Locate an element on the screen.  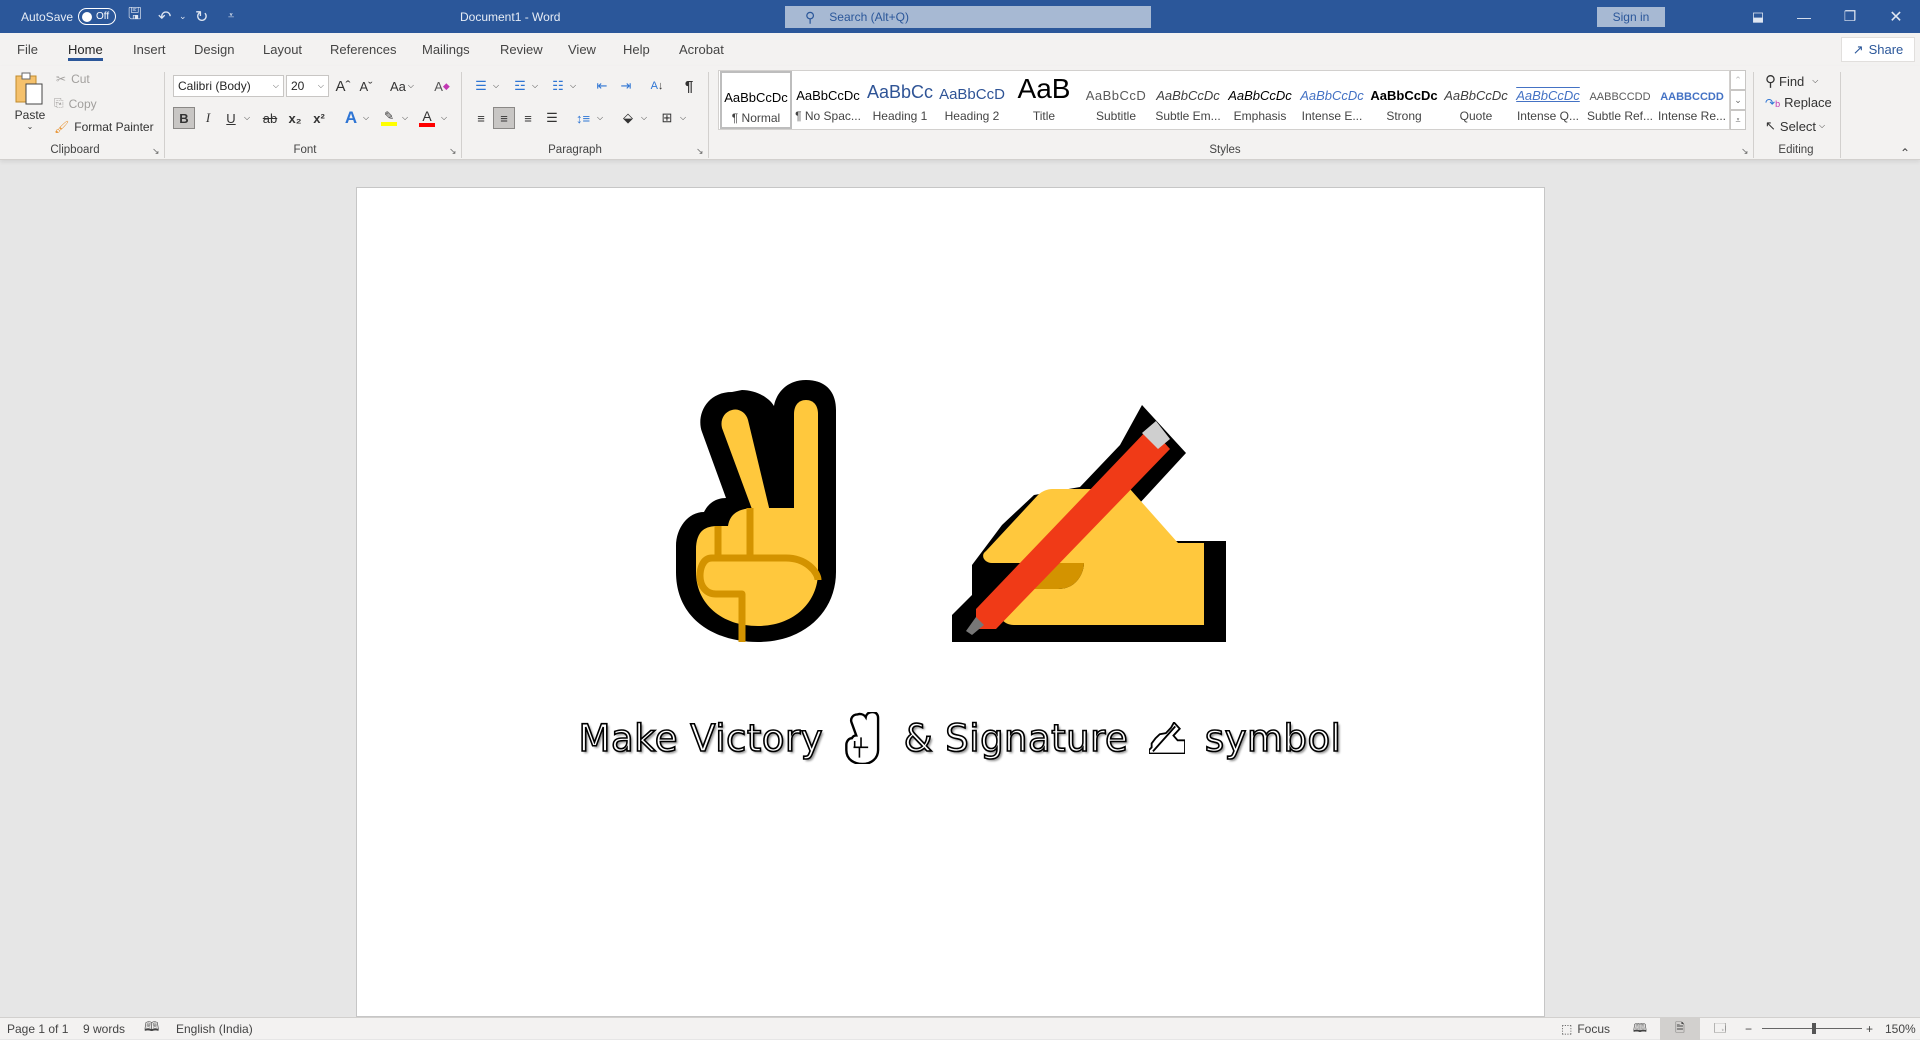
clear-formatting-icon: A ◆ is located at coordinates (442, 86).